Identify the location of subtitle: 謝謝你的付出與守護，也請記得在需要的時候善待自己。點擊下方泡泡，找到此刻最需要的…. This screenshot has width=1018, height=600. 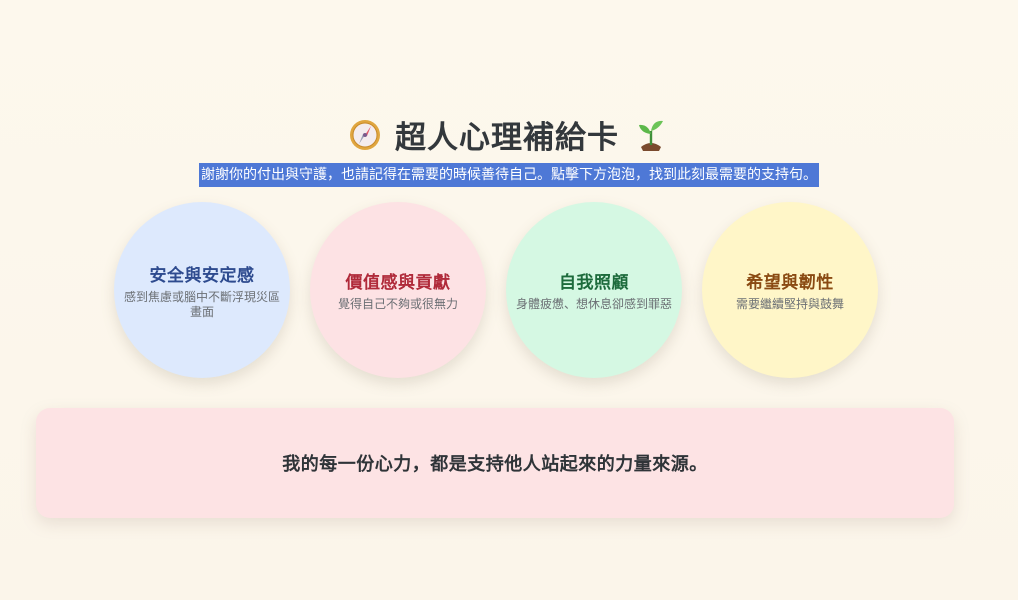
(509, 175).